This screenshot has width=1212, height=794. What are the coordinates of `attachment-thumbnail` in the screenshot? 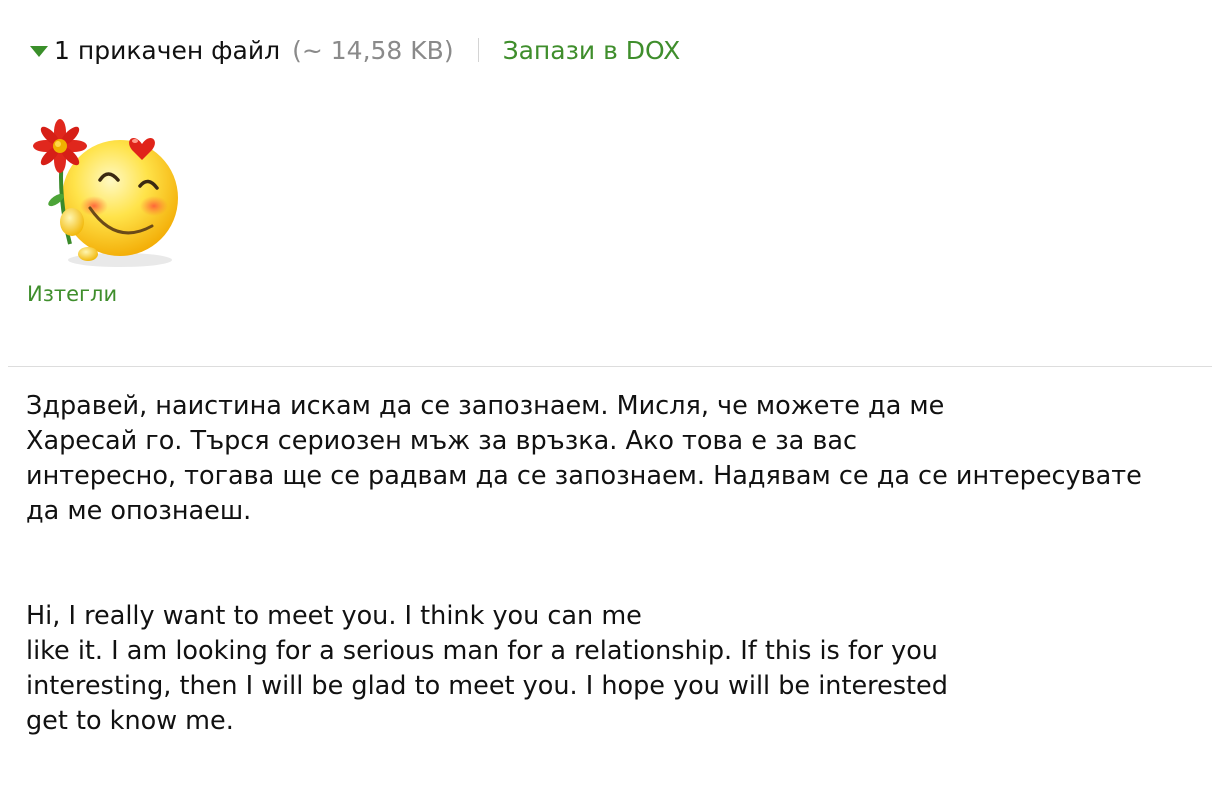 It's located at (108, 188).